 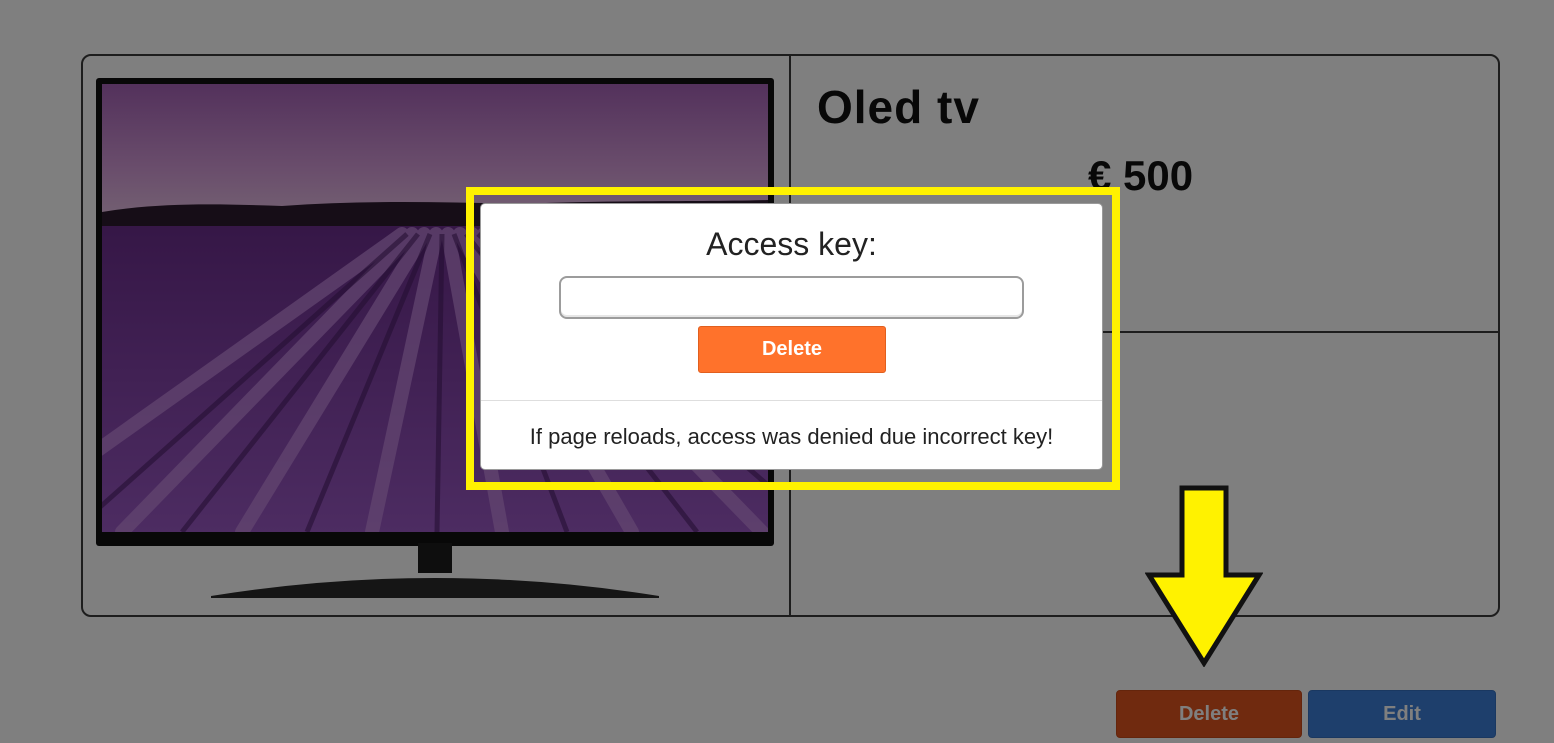 I want to click on down-arrow-icon, so click(x=1204, y=576).